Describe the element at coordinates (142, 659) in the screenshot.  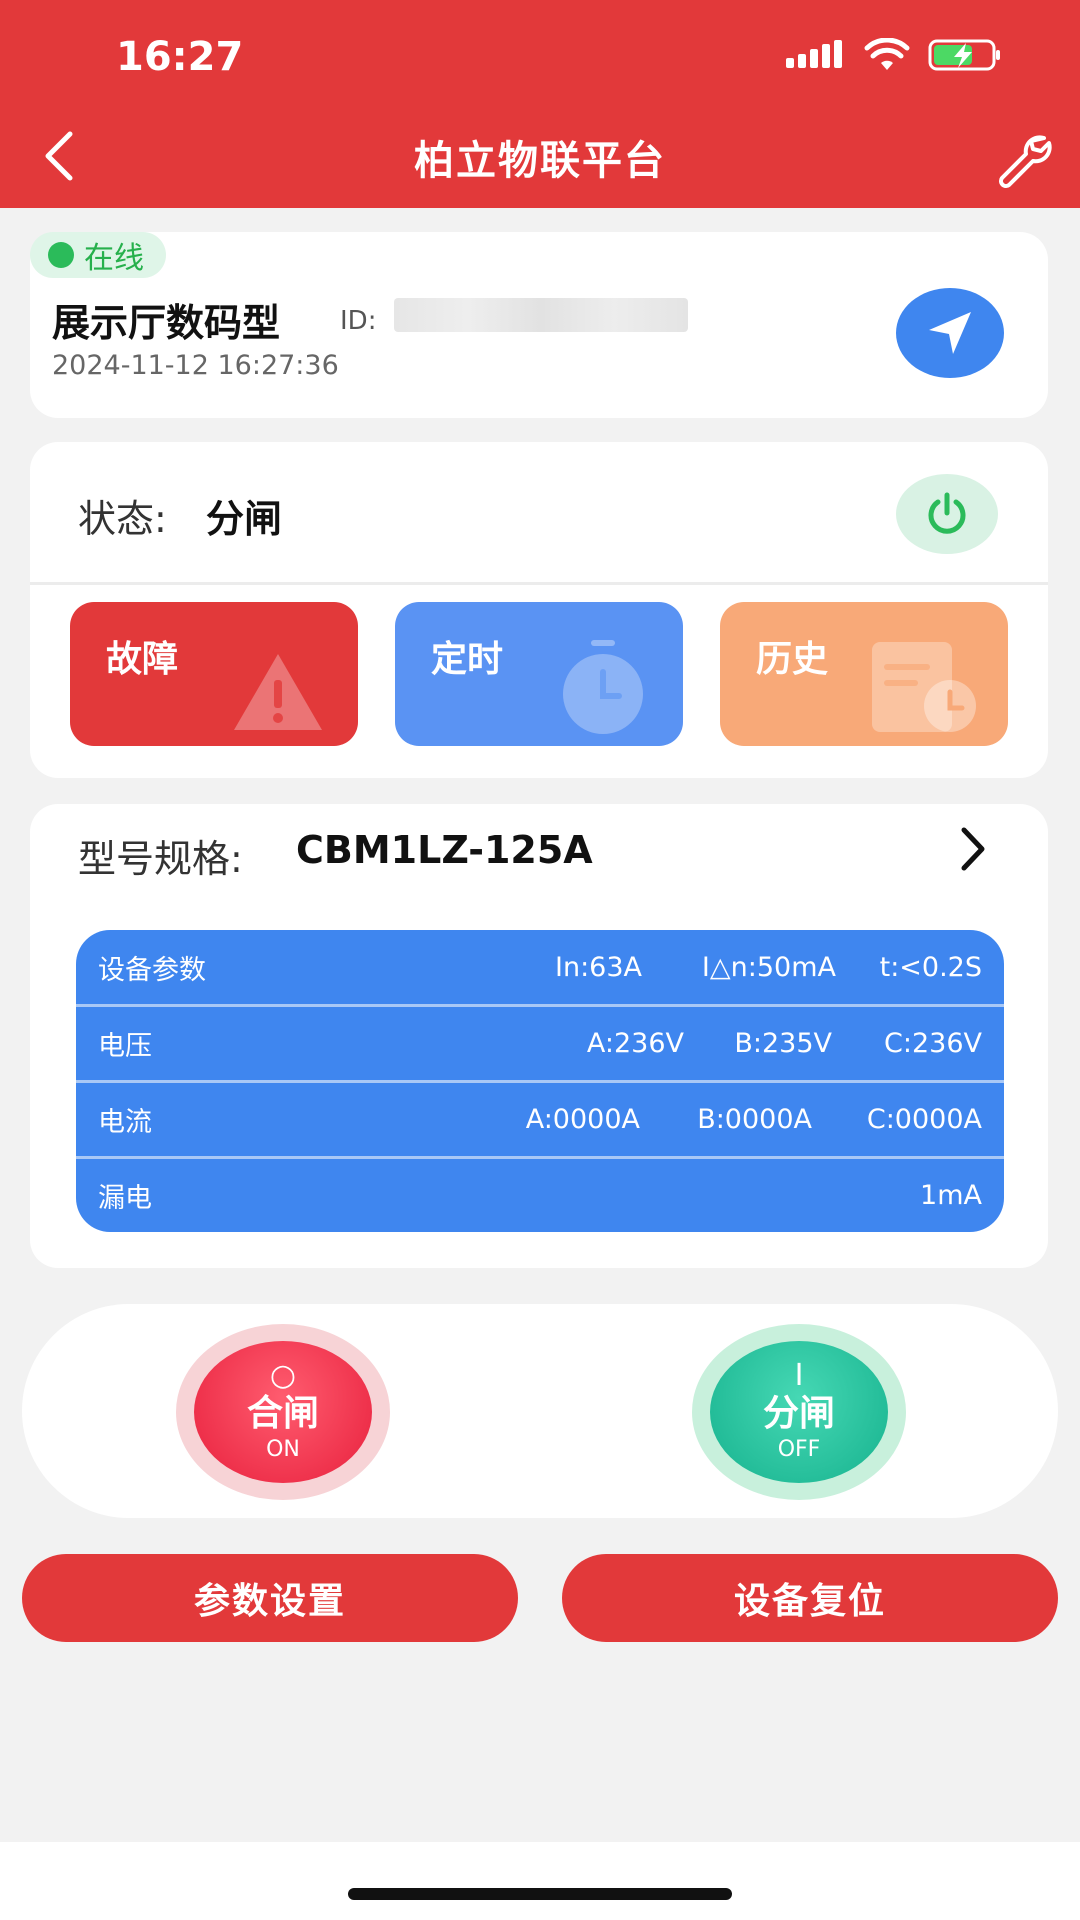
I see `fault-tile-label: 故障` at that location.